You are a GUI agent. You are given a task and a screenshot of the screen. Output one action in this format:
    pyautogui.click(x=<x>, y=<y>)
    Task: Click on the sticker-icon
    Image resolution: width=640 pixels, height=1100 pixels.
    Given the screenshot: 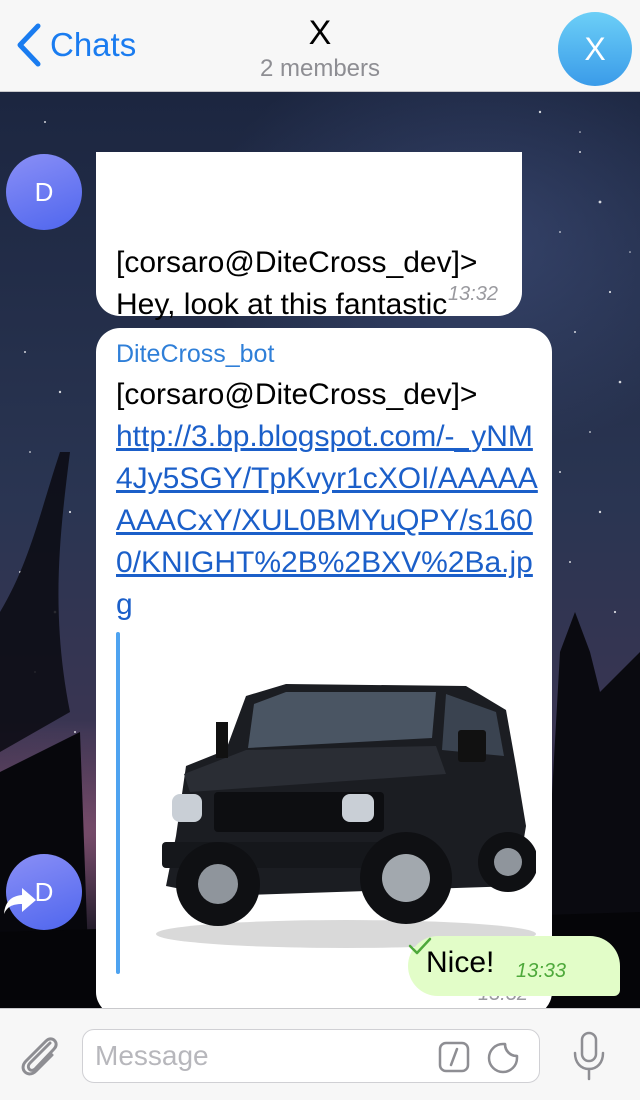 What is the action you would take?
    pyautogui.click(x=503, y=1058)
    